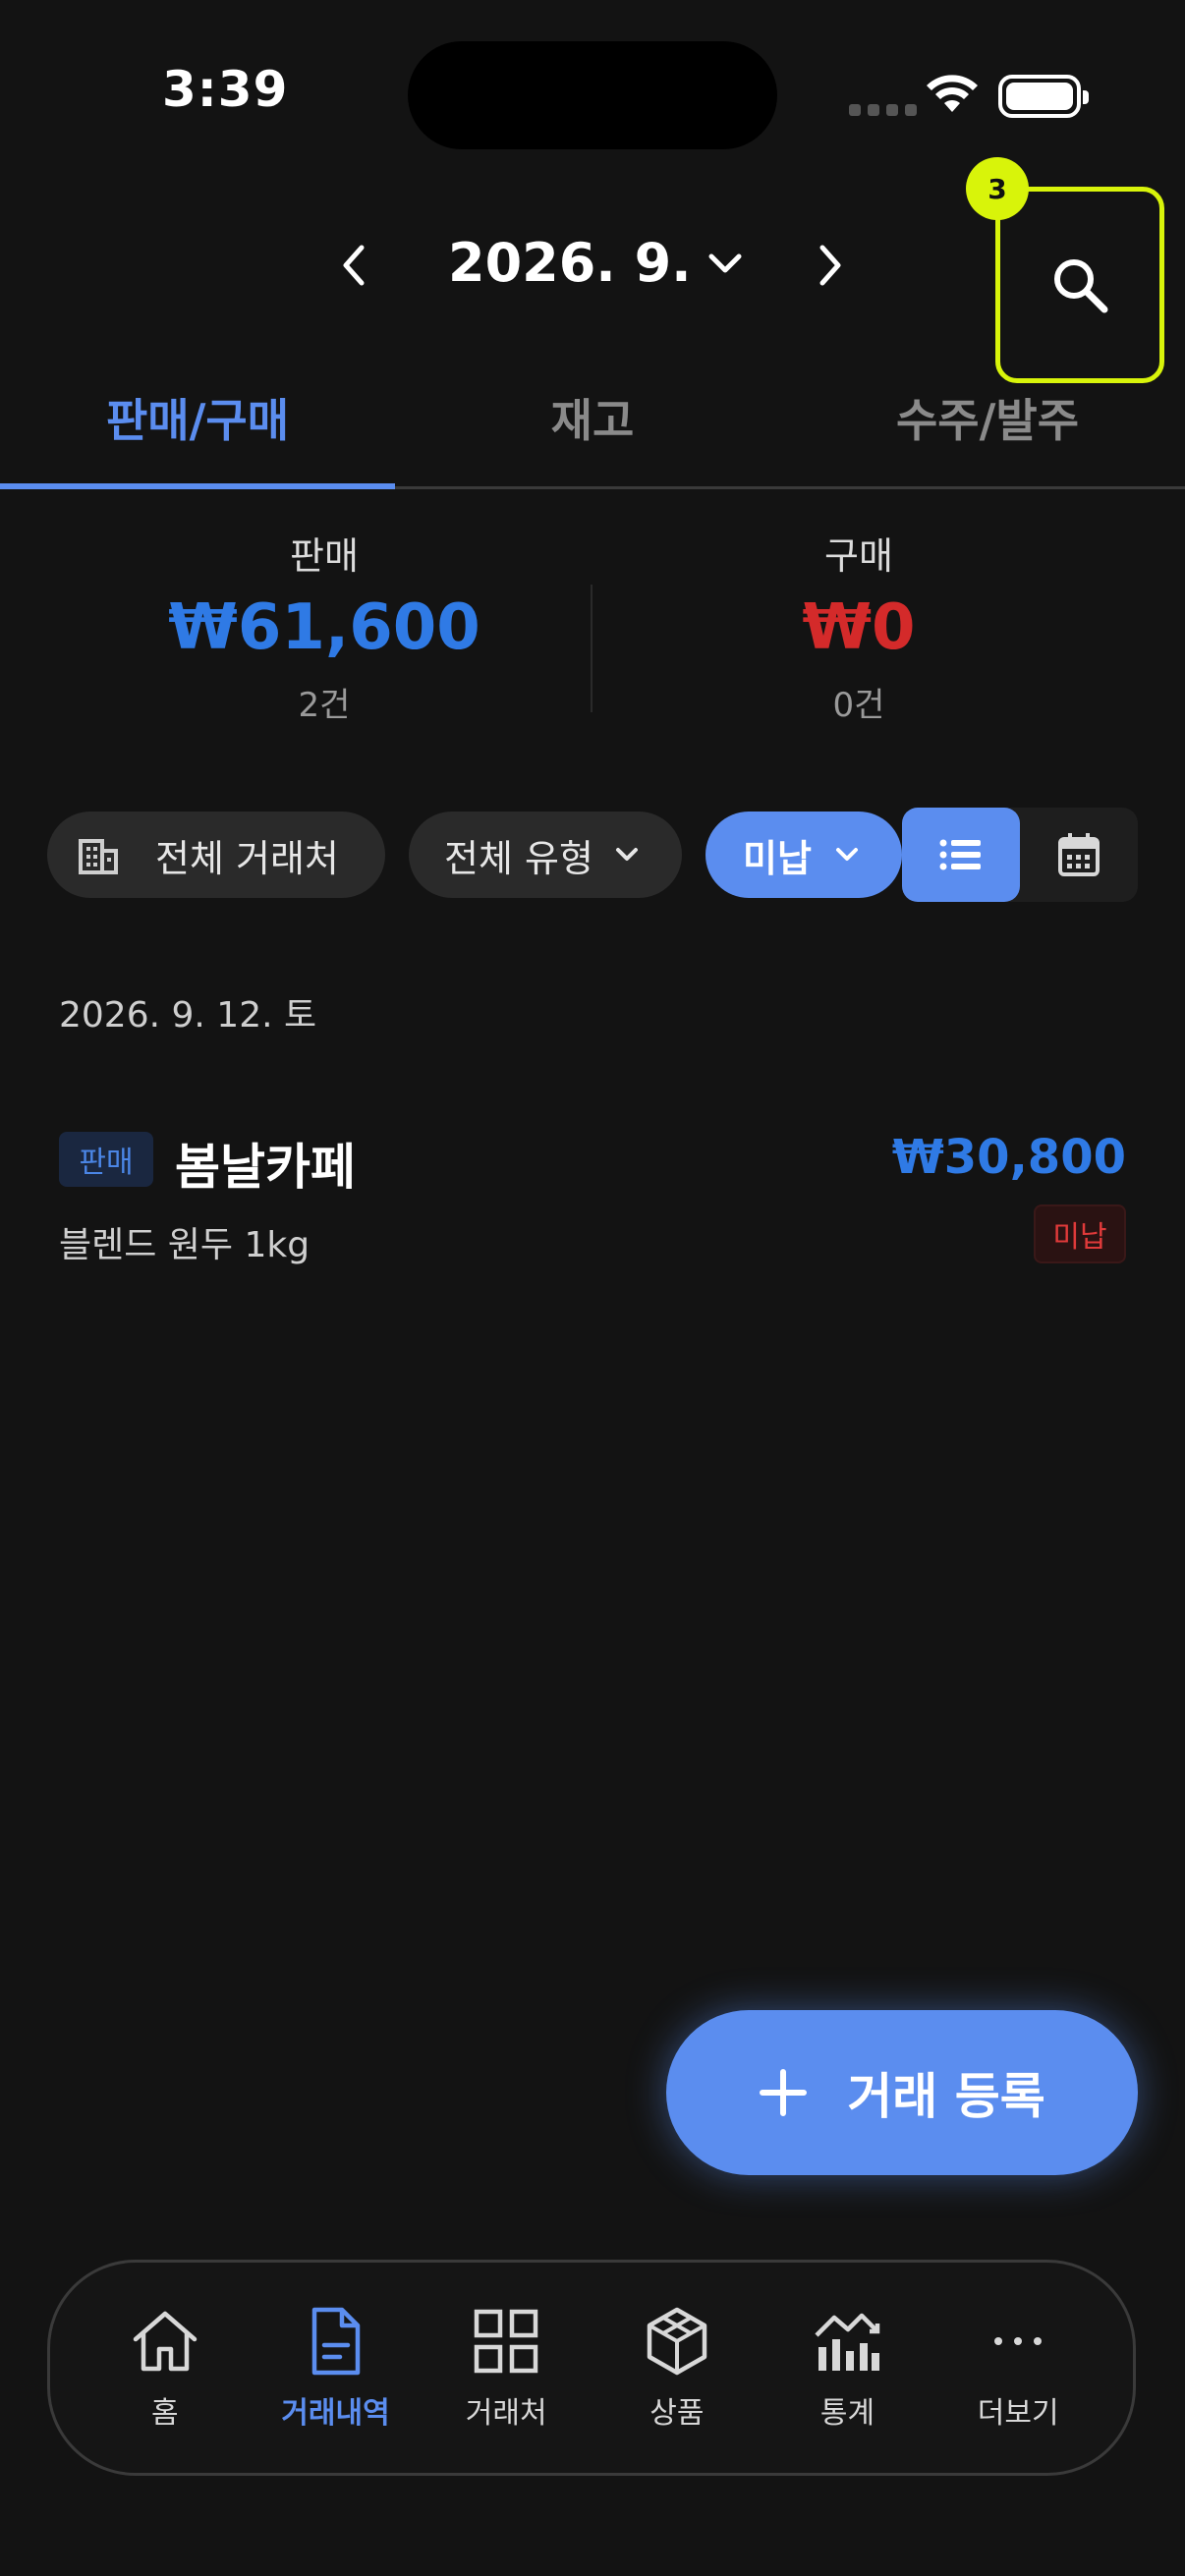 The image size is (1185, 2576). Describe the element at coordinates (883, 110) in the screenshot. I see `cellular-signal-icon` at that location.